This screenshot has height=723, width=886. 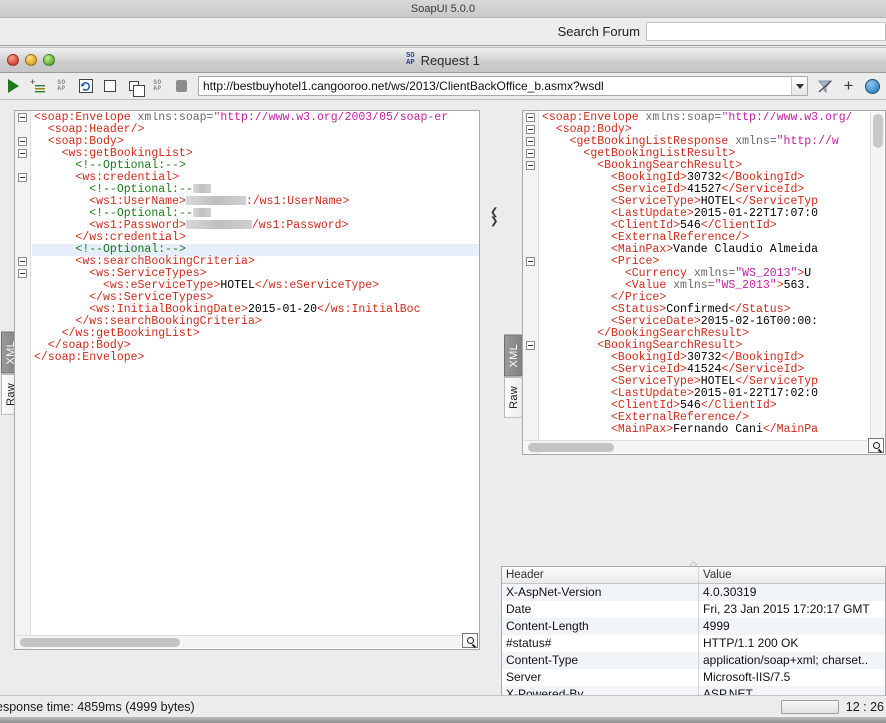 What do you see at coordinates (97, 706) in the screenshot?
I see `response-time-status: esponse time: 4859ms (4999 bytes)` at bounding box center [97, 706].